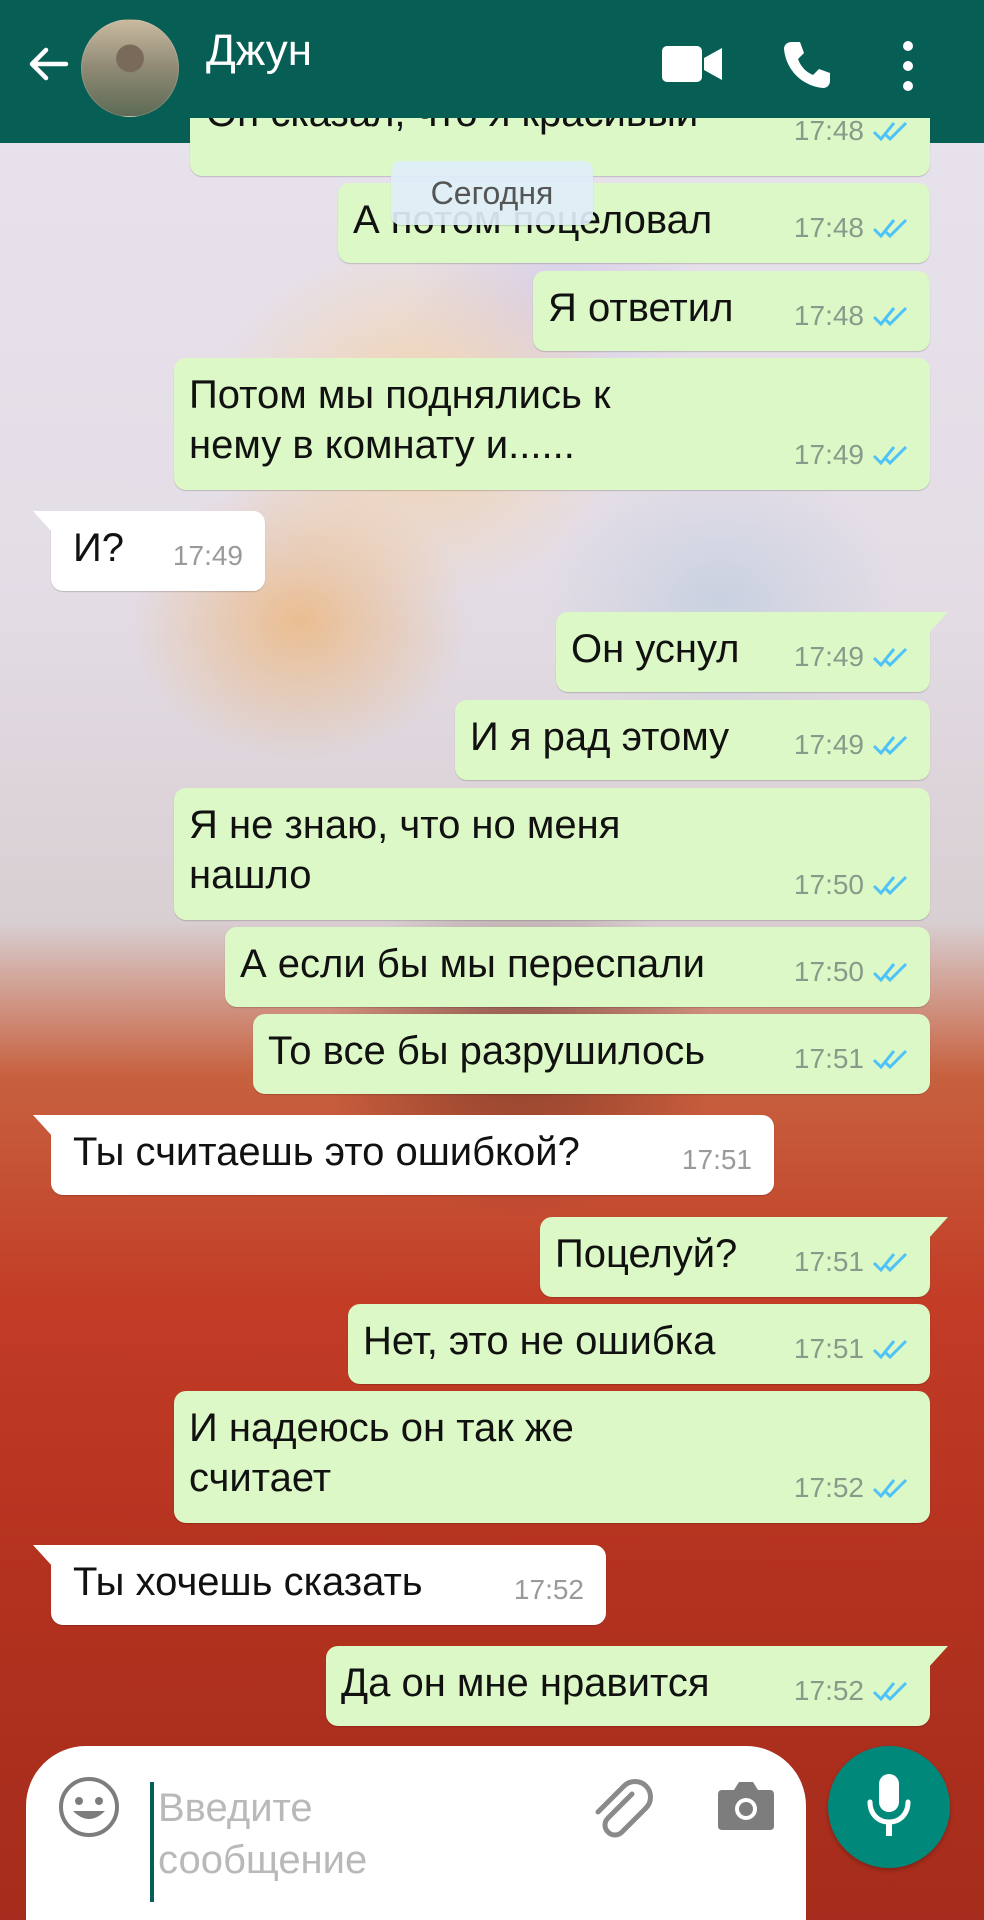 The height and width of the screenshot is (1920, 984). What do you see at coordinates (472, 964) in the screenshot?
I see `message-text: А если бы мы переспали` at bounding box center [472, 964].